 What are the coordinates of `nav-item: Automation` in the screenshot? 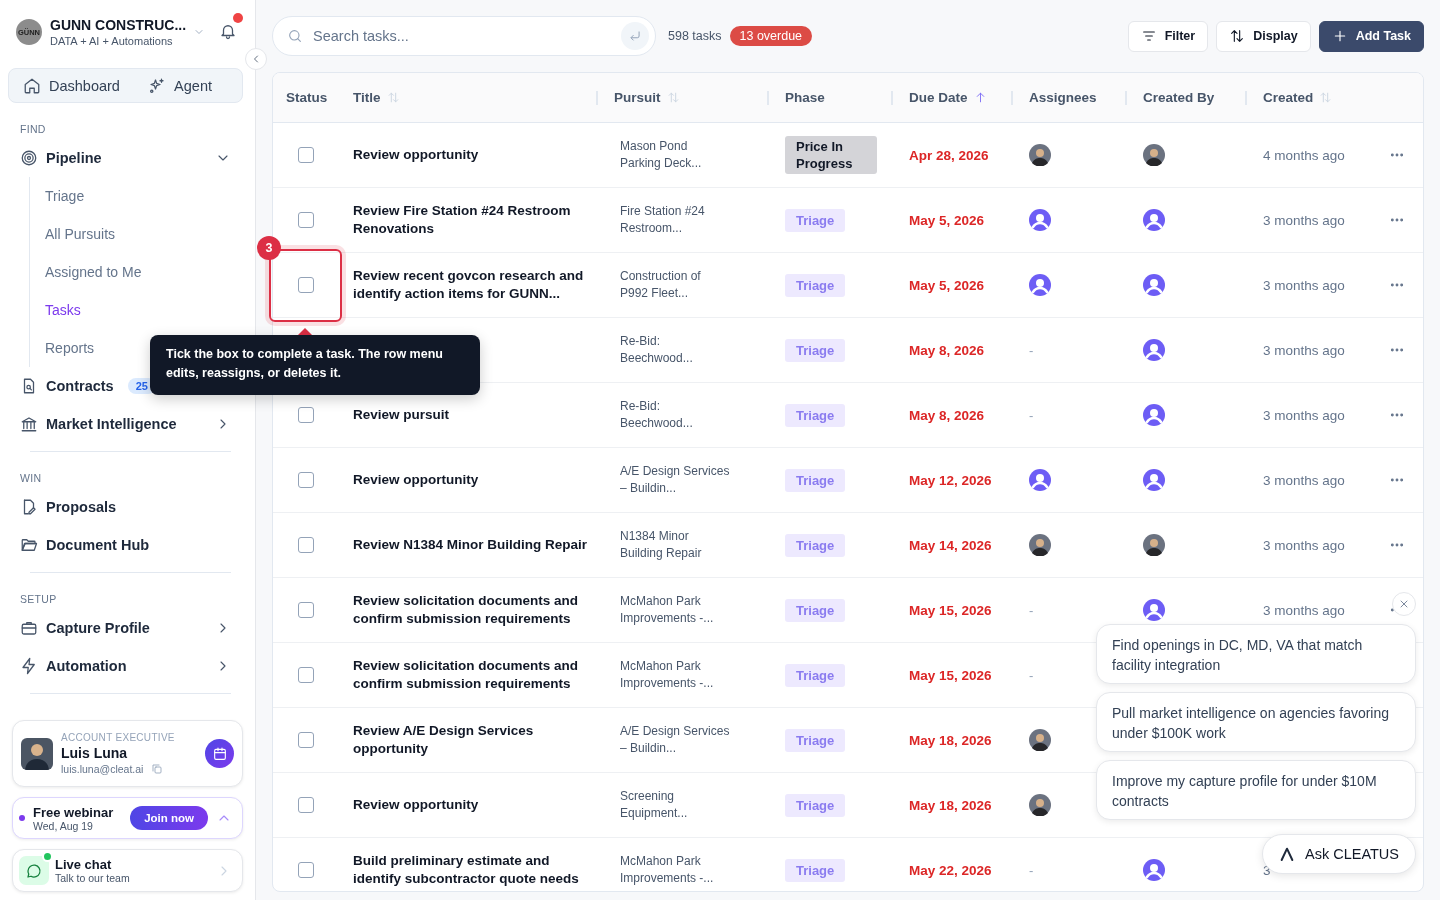 It's located at (125, 666).